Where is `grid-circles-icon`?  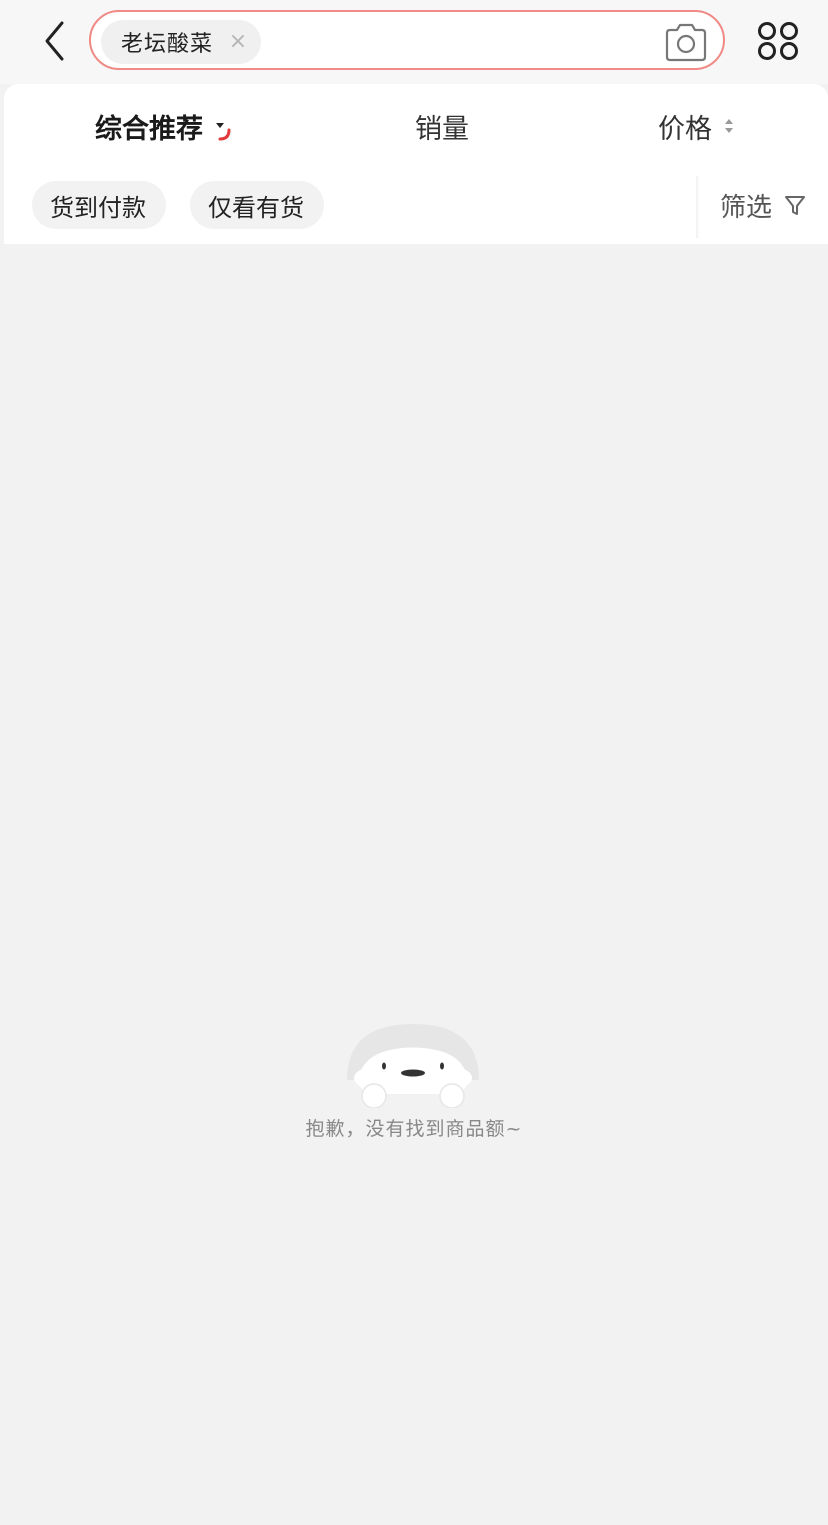 grid-circles-icon is located at coordinates (778, 41).